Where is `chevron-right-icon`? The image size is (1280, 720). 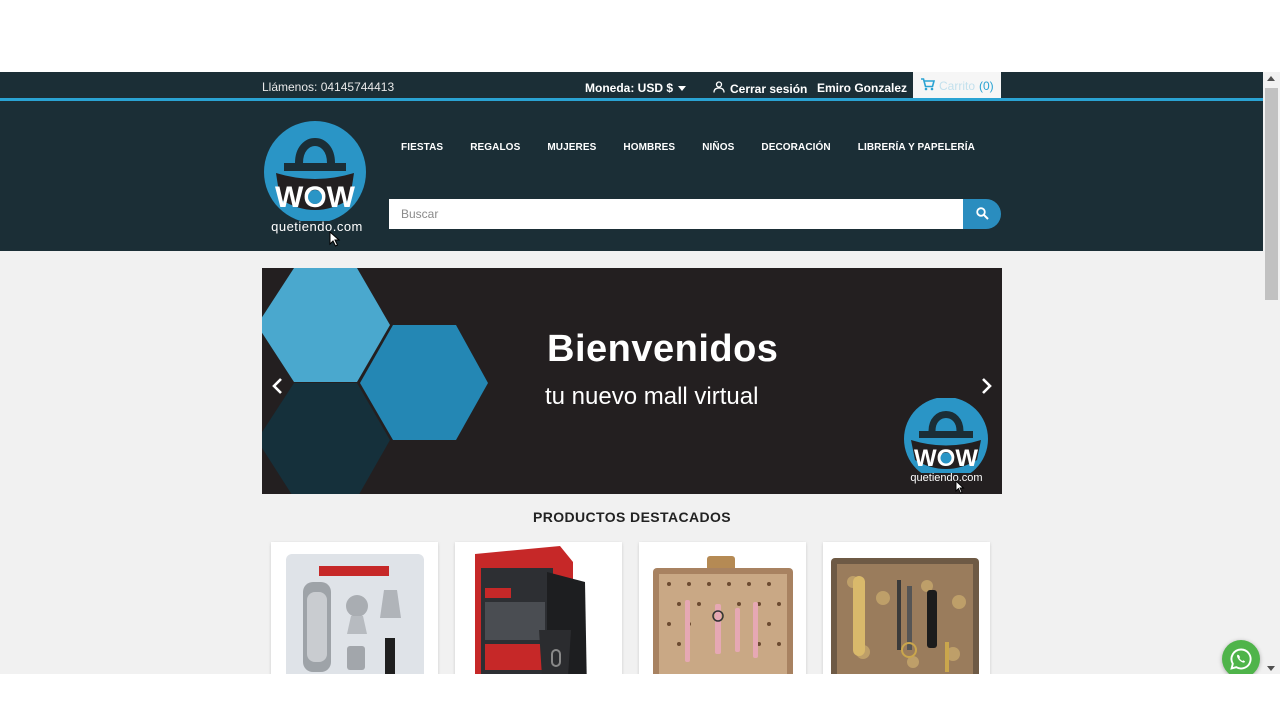
chevron-right-icon is located at coordinates (987, 386).